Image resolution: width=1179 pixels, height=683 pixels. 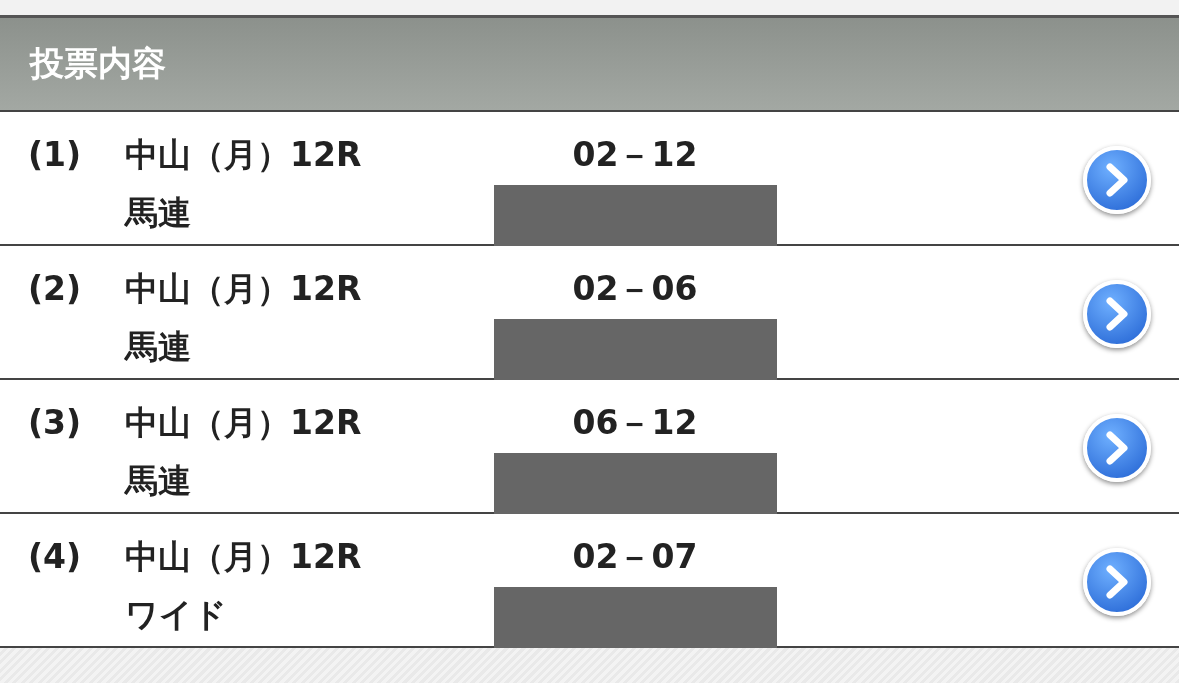 What do you see at coordinates (176, 615) in the screenshot?
I see `bet-type: ワイド` at bounding box center [176, 615].